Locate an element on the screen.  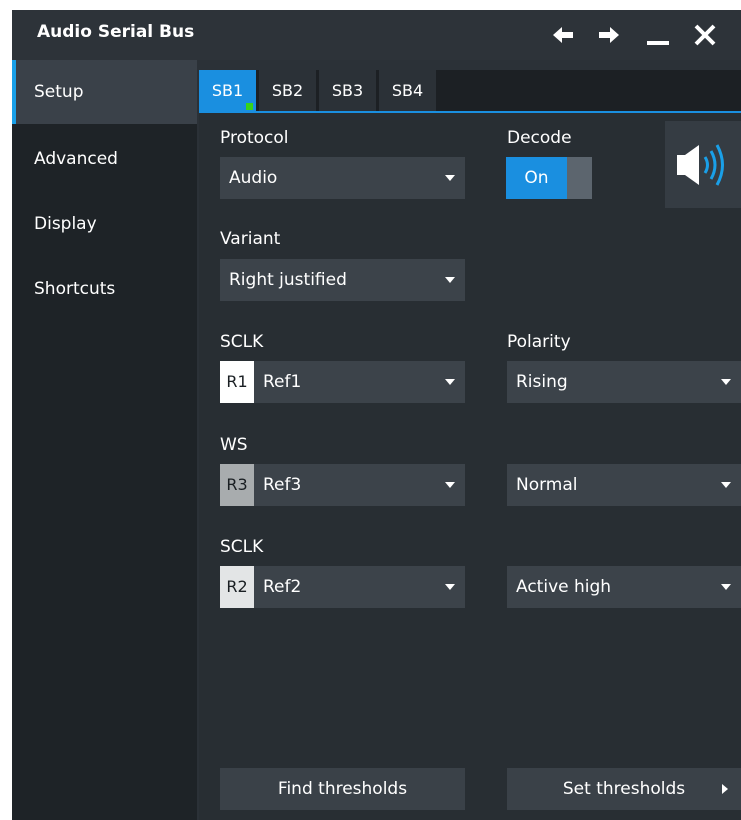
ref-badge: R3 is located at coordinates (237, 485).